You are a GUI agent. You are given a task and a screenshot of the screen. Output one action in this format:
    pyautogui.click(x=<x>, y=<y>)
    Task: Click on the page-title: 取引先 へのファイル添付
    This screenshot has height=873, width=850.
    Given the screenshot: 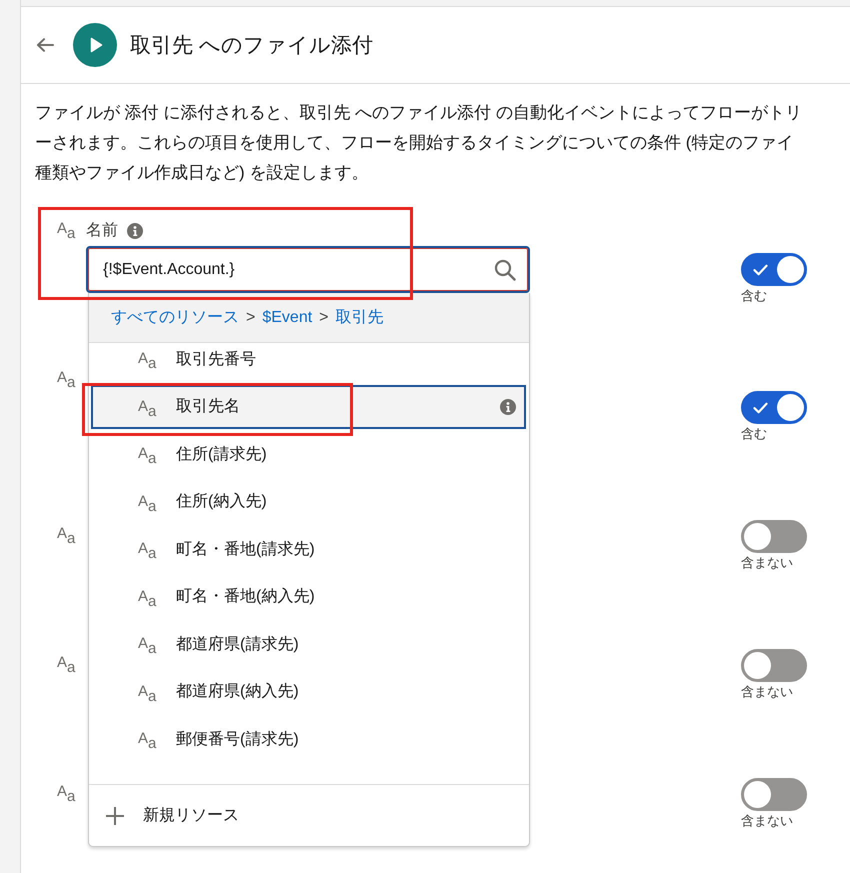 What is the action you would take?
    pyautogui.click(x=251, y=45)
    